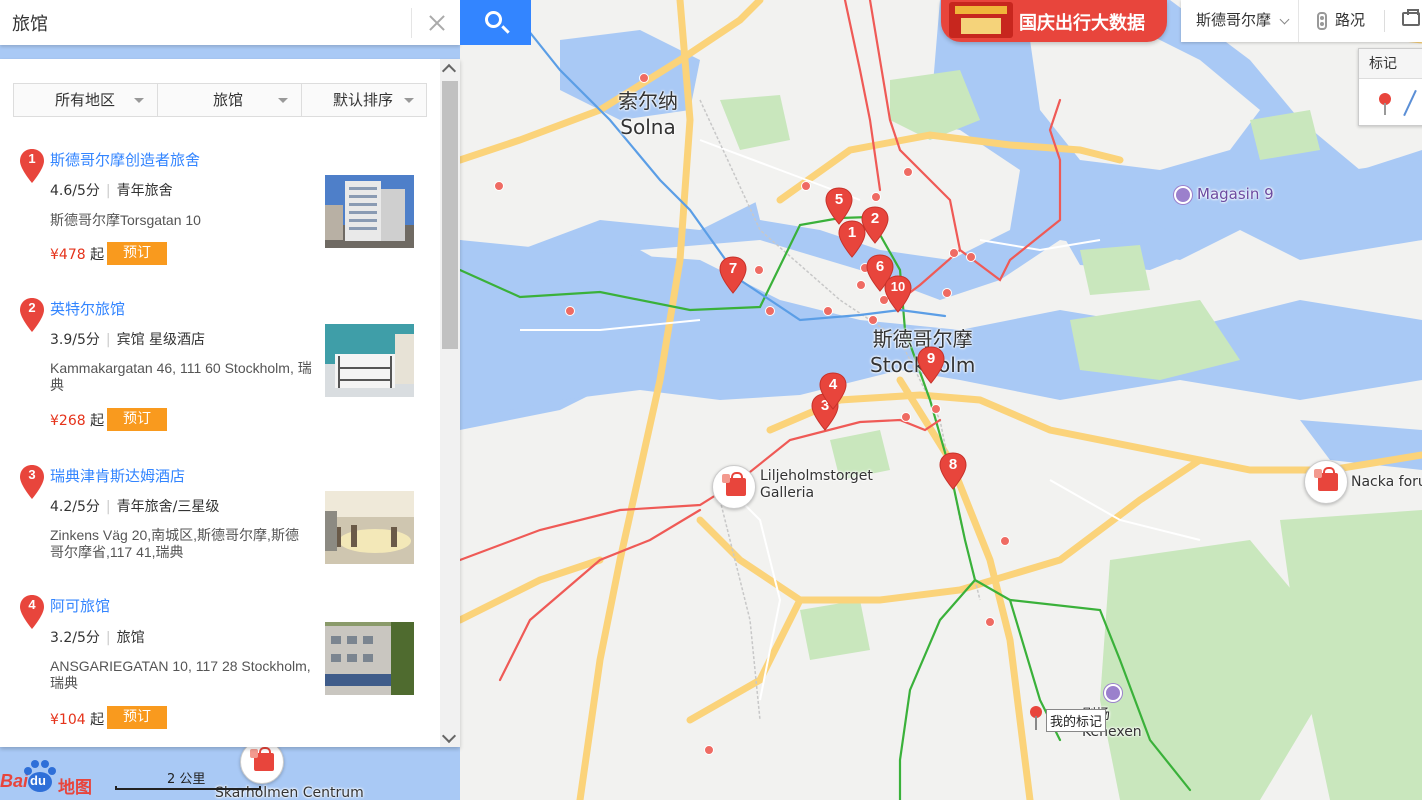 The height and width of the screenshot is (800, 1422). Describe the element at coordinates (80, 605) in the screenshot. I see `result-name: 阿可旅馆` at that location.